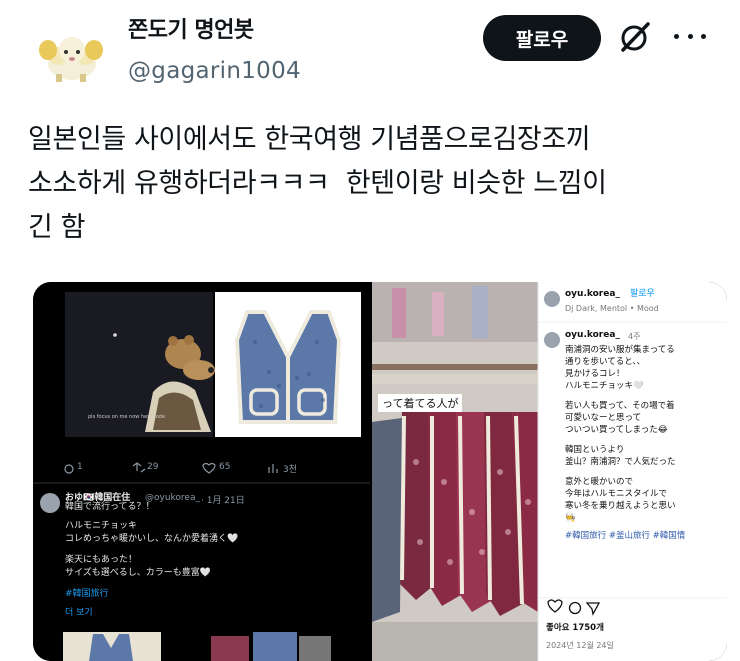 This screenshot has height=661, width=740. Describe the element at coordinates (101, 560) in the screenshot. I see `quoted-line: 楽天にもあった！` at that location.